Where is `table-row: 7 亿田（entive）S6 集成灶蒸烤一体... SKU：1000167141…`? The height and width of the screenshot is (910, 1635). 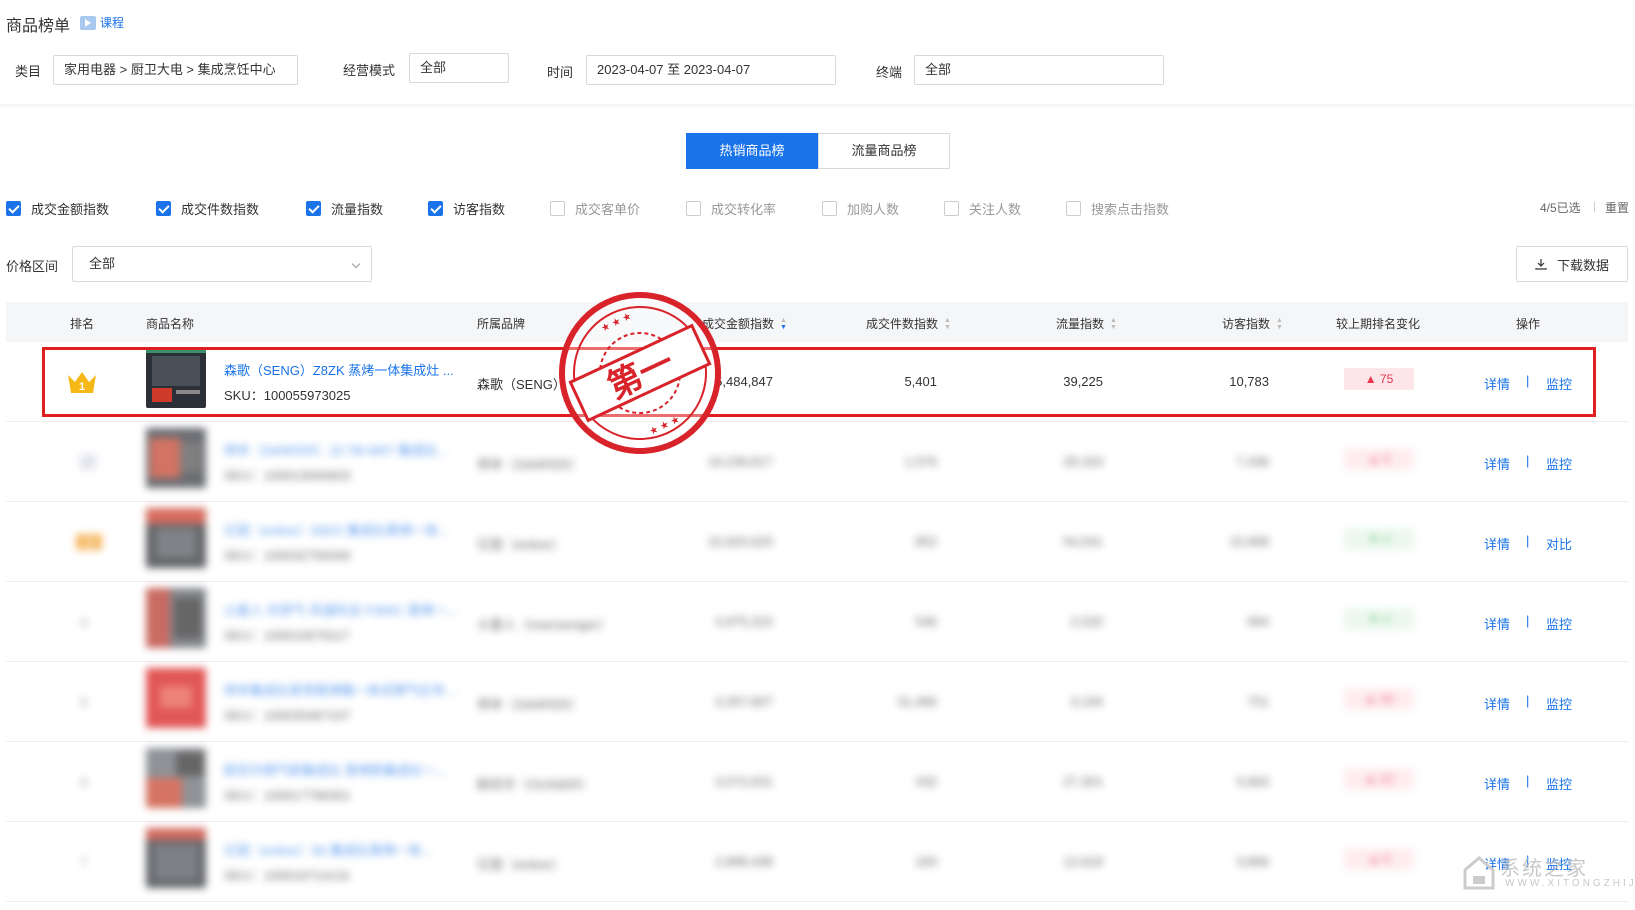 table-row: 7 亿田（entive）S6 集成灶蒸烤一体... SKU：1000167141… is located at coordinates (817, 862).